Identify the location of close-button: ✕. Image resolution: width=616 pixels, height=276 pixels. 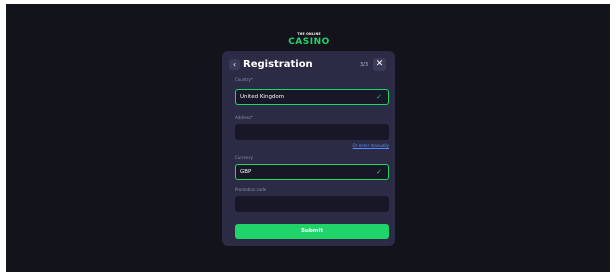
(379, 64).